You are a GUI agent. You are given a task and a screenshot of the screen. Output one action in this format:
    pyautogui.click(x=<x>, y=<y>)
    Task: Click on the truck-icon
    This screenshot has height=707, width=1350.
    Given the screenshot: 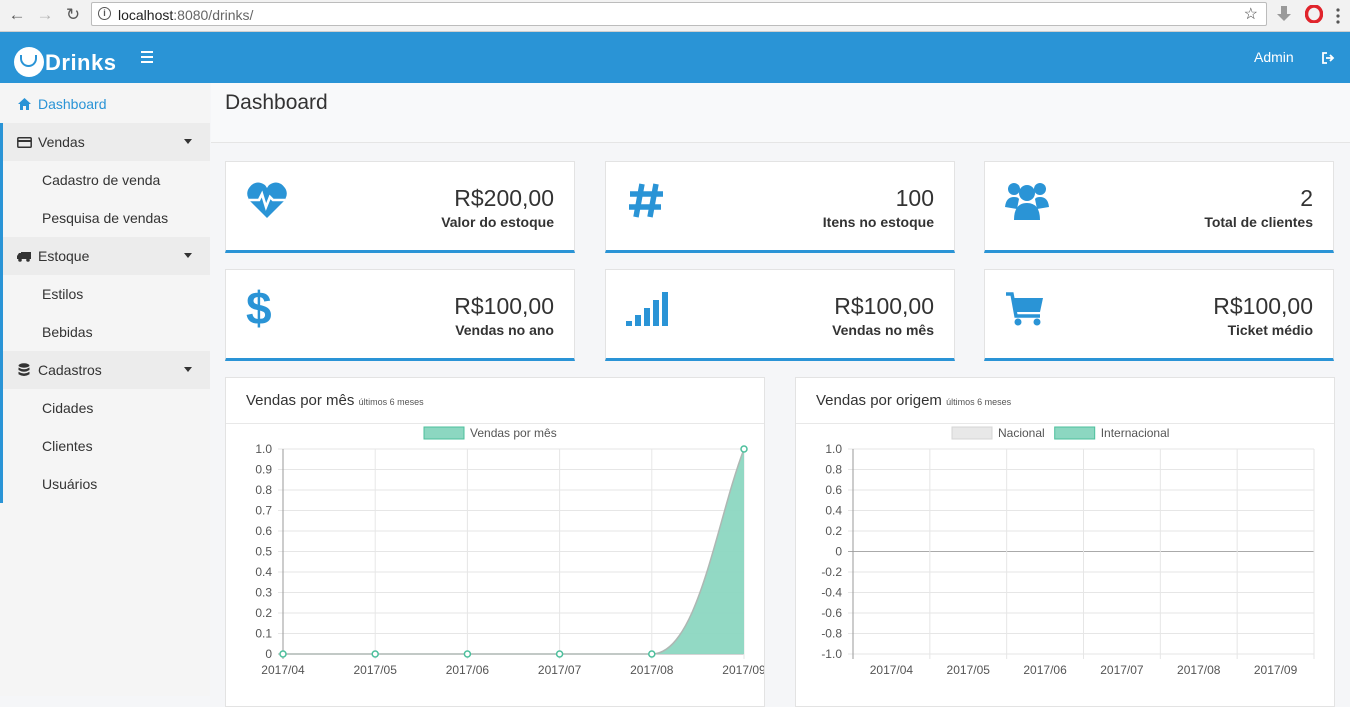 What is the action you would take?
    pyautogui.click(x=24, y=256)
    